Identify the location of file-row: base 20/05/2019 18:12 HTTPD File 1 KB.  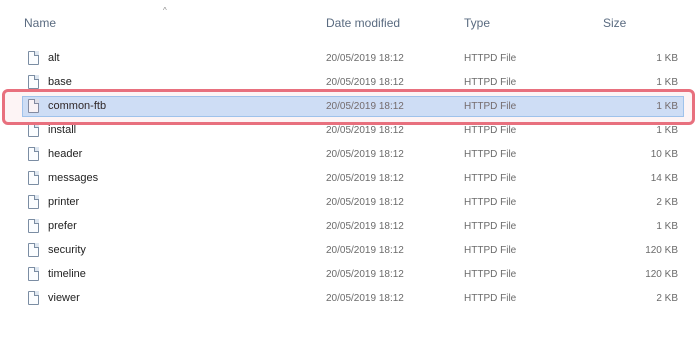
(350, 83).